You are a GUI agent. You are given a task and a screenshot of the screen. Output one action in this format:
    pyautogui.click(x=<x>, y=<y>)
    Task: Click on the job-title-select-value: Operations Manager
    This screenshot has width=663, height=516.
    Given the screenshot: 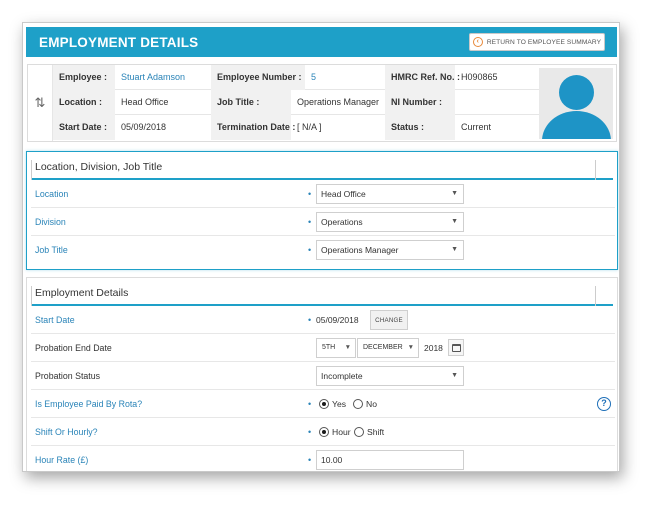 What is the action you would take?
    pyautogui.click(x=360, y=250)
    